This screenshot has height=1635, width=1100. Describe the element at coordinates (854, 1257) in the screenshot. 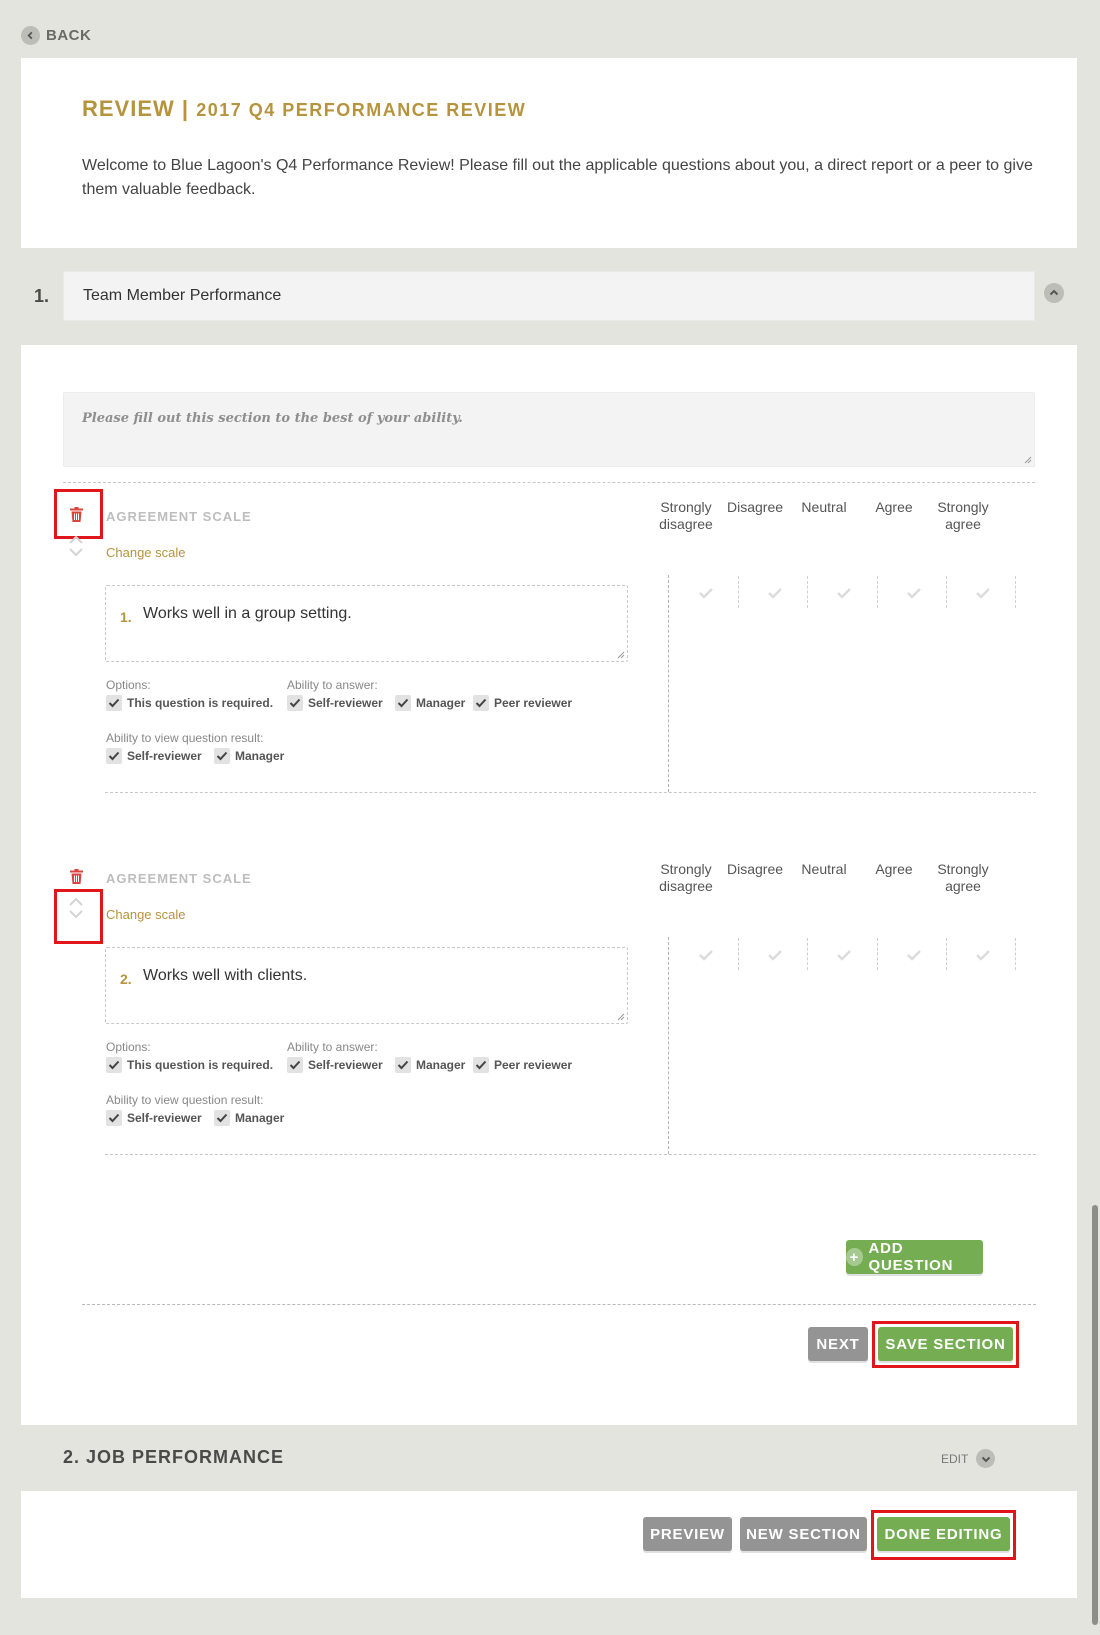

I see `plus-icon: +` at that location.